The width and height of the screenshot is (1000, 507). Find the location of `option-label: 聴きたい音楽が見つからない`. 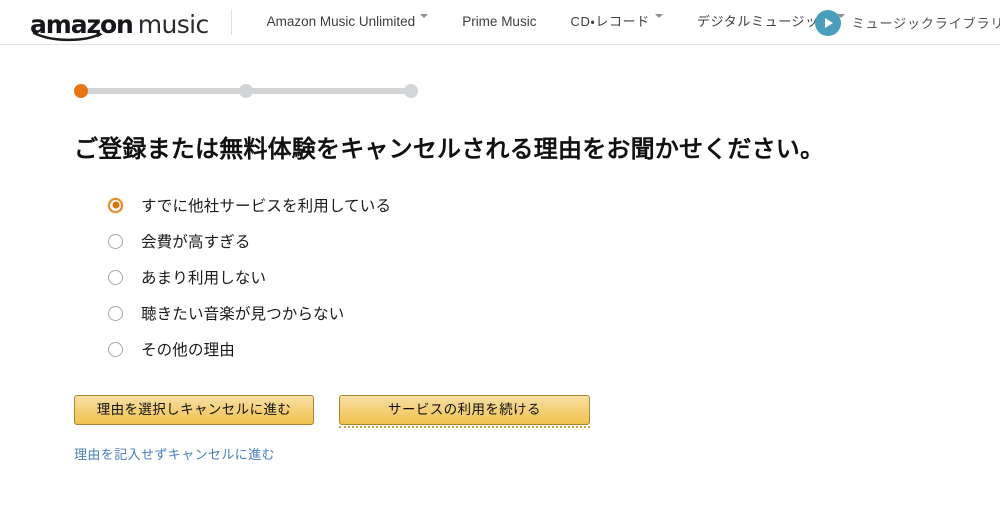

option-label: 聴きたい音楽が見つからない is located at coordinates (243, 315).